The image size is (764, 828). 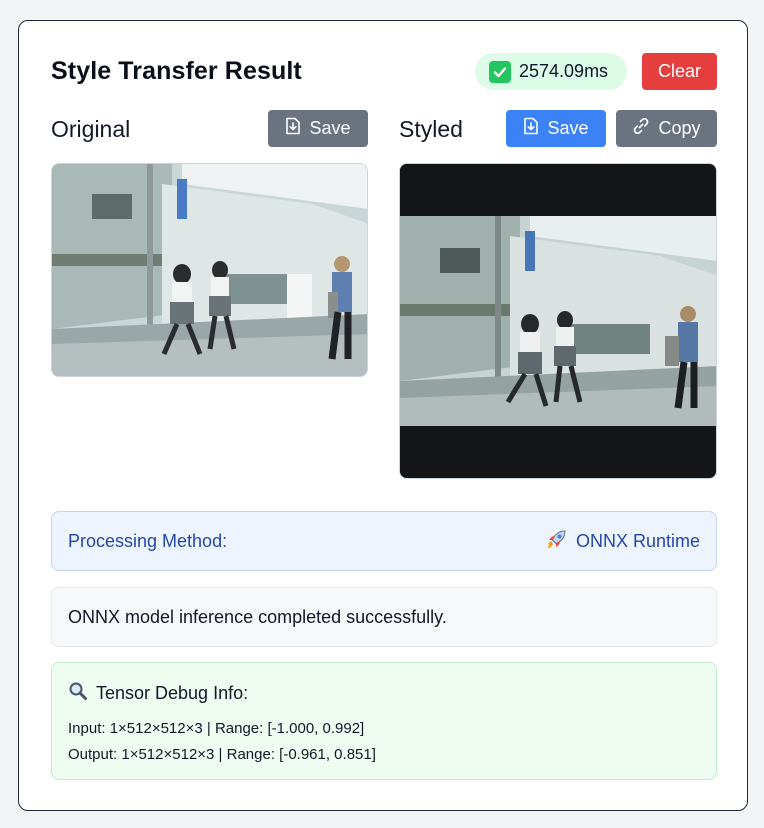 I want to click on original-label: Original, so click(x=91, y=129).